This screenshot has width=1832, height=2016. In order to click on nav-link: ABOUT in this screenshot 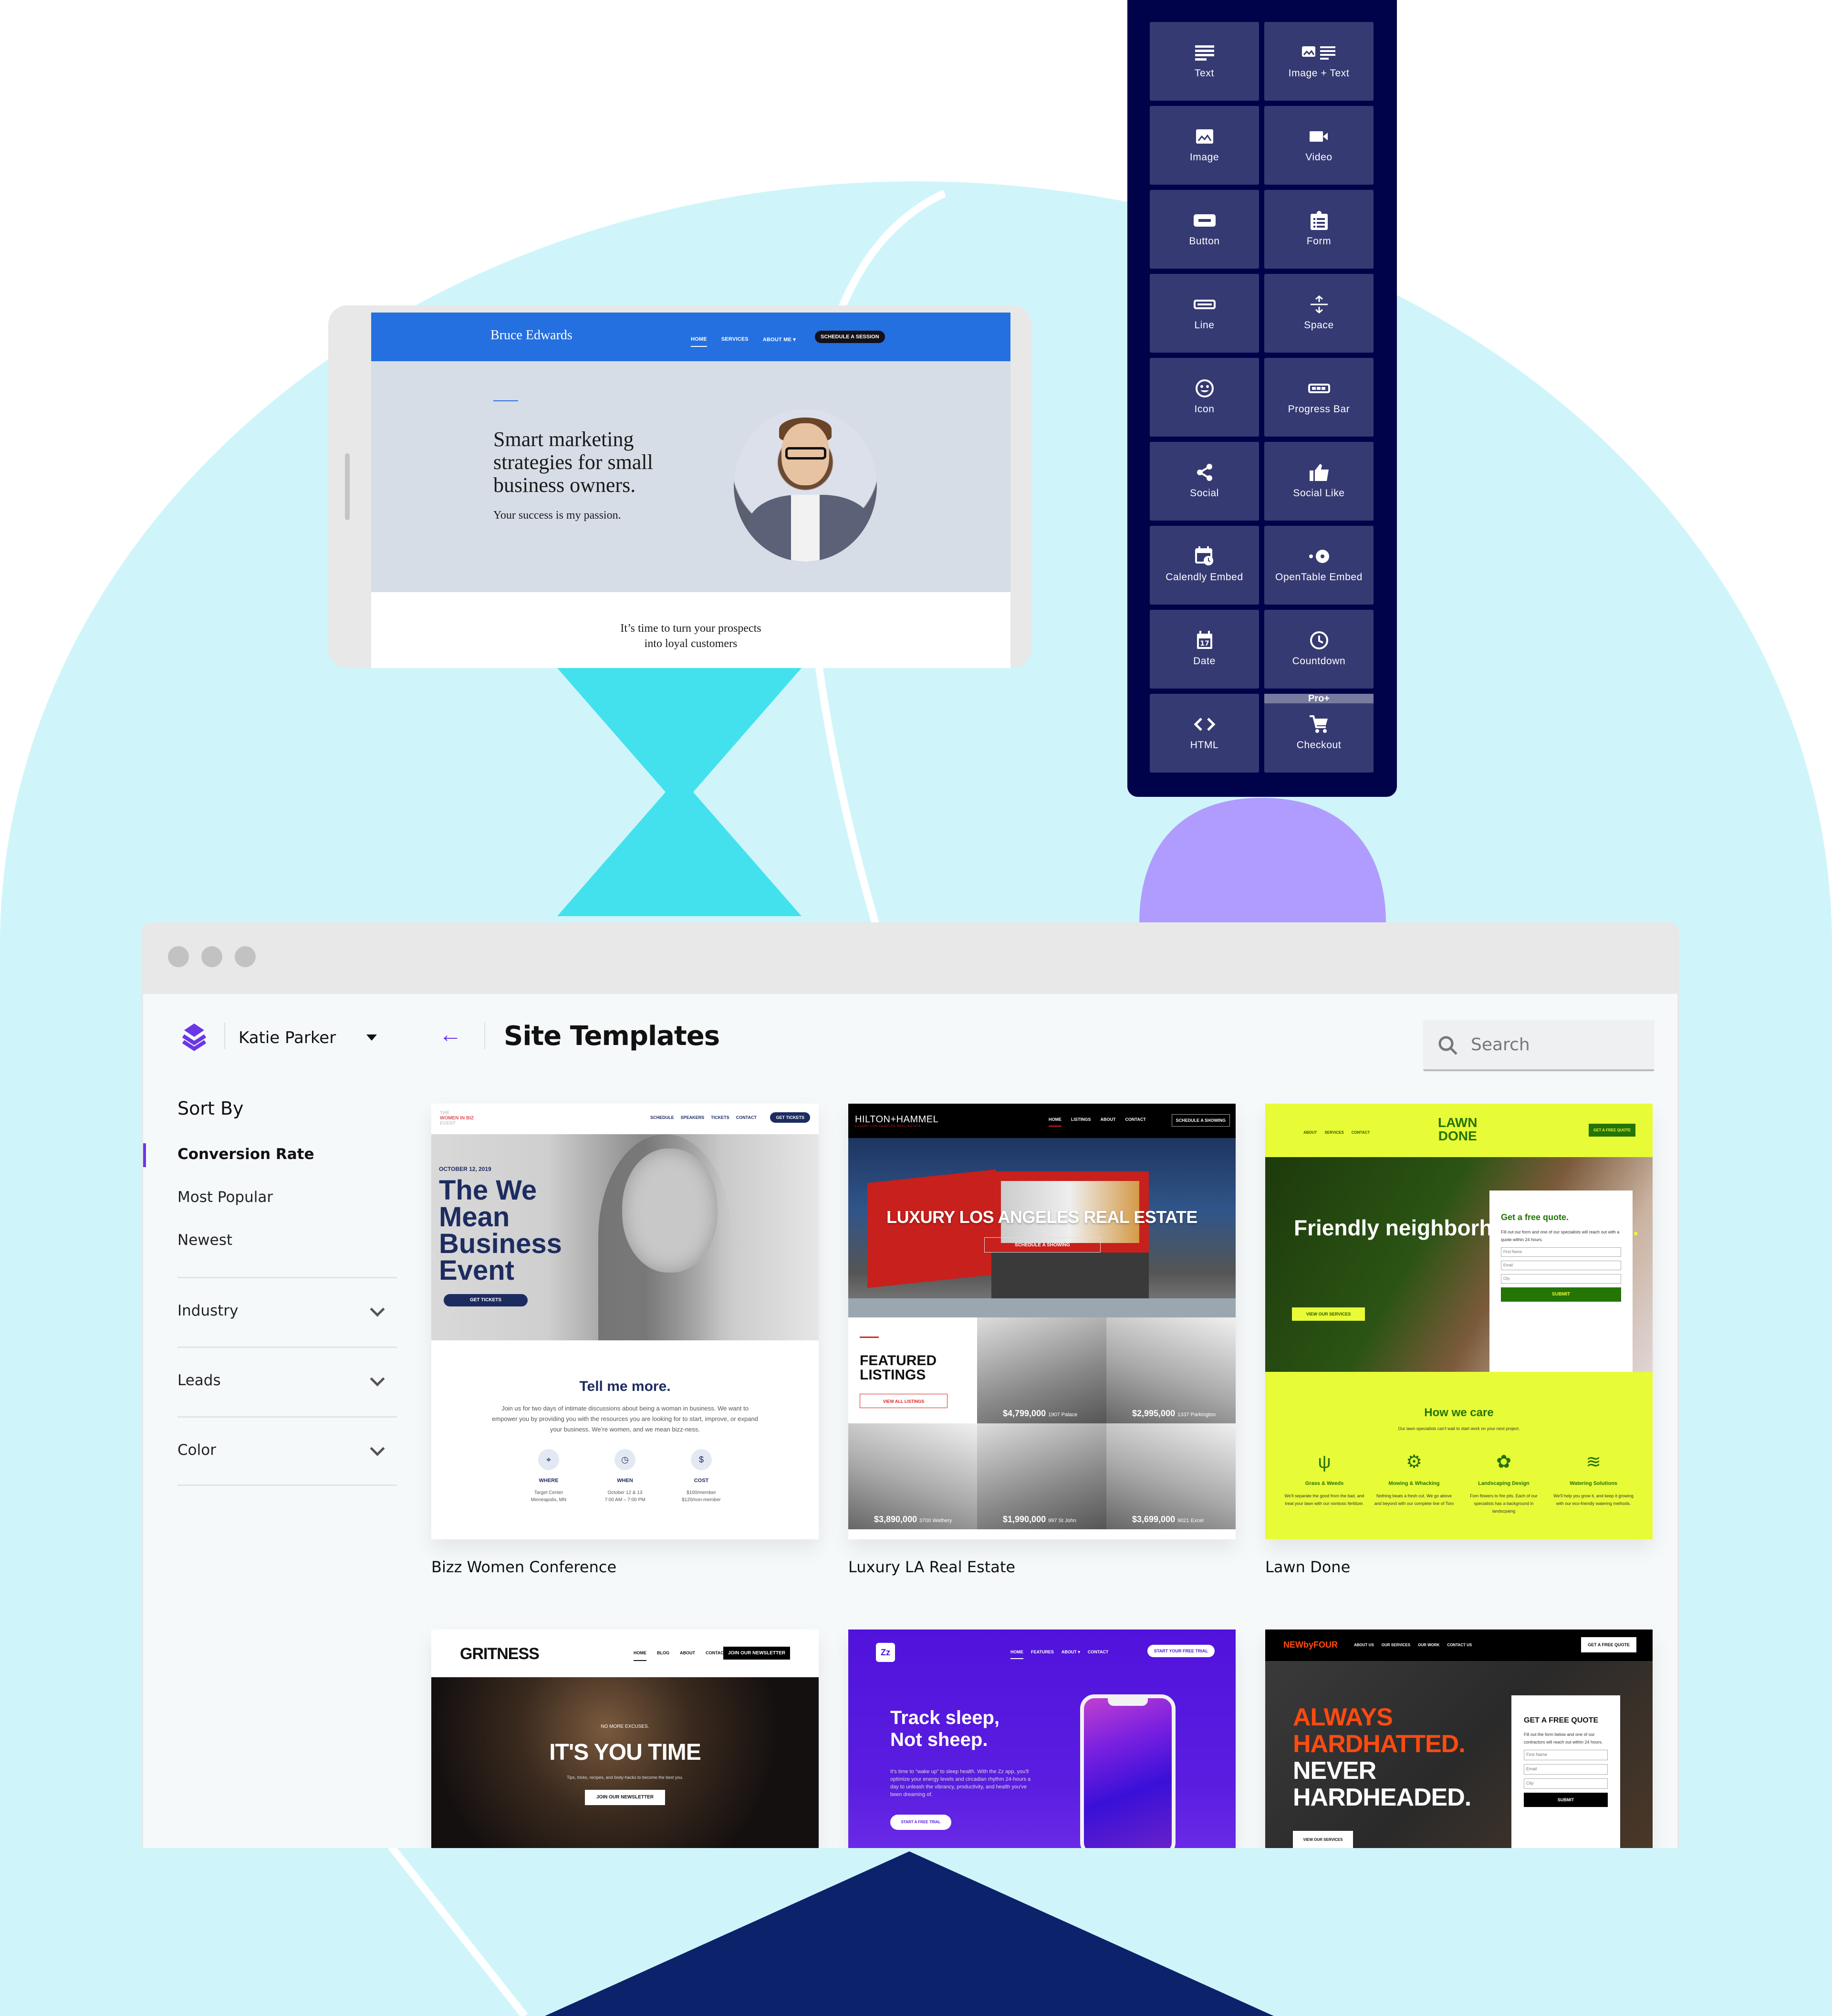, I will do `click(1108, 1119)`.